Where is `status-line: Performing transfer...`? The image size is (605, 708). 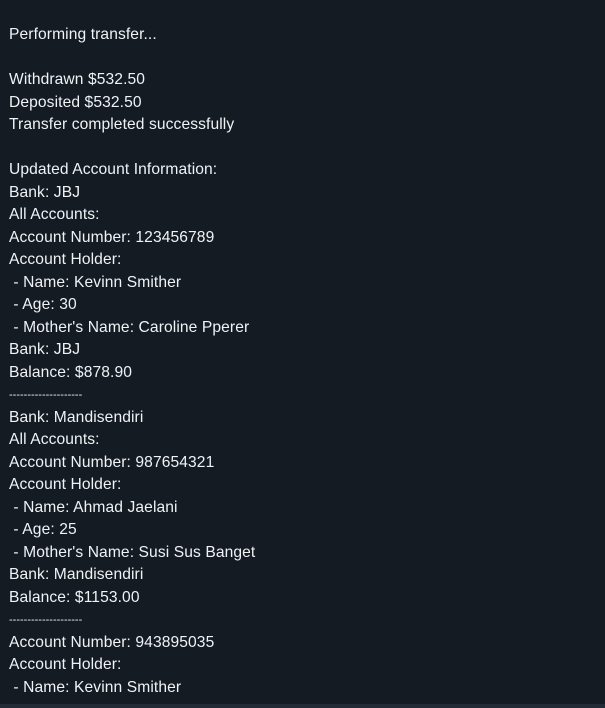 status-line: Performing transfer... is located at coordinates (83, 34).